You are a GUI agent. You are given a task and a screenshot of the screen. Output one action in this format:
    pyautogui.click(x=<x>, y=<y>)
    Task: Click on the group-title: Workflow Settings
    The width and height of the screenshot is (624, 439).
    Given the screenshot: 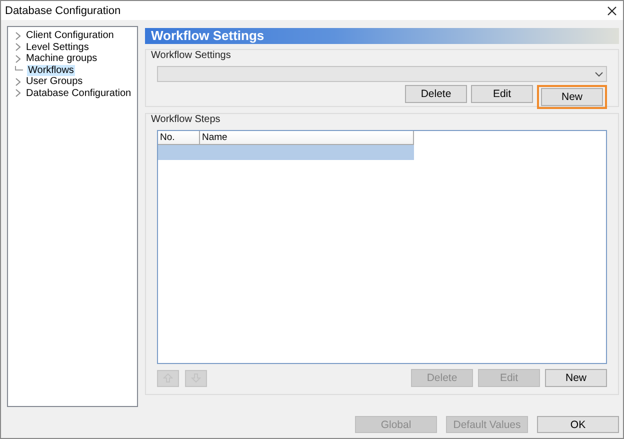 What is the action you would take?
    pyautogui.click(x=191, y=55)
    